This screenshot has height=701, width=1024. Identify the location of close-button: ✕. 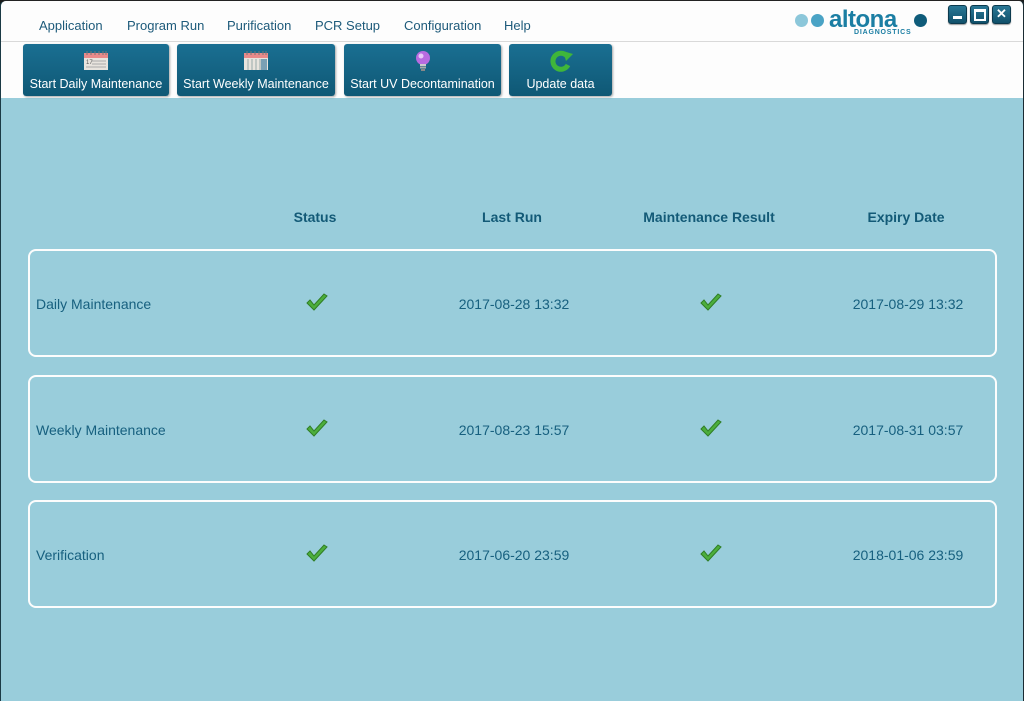
(1001, 14).